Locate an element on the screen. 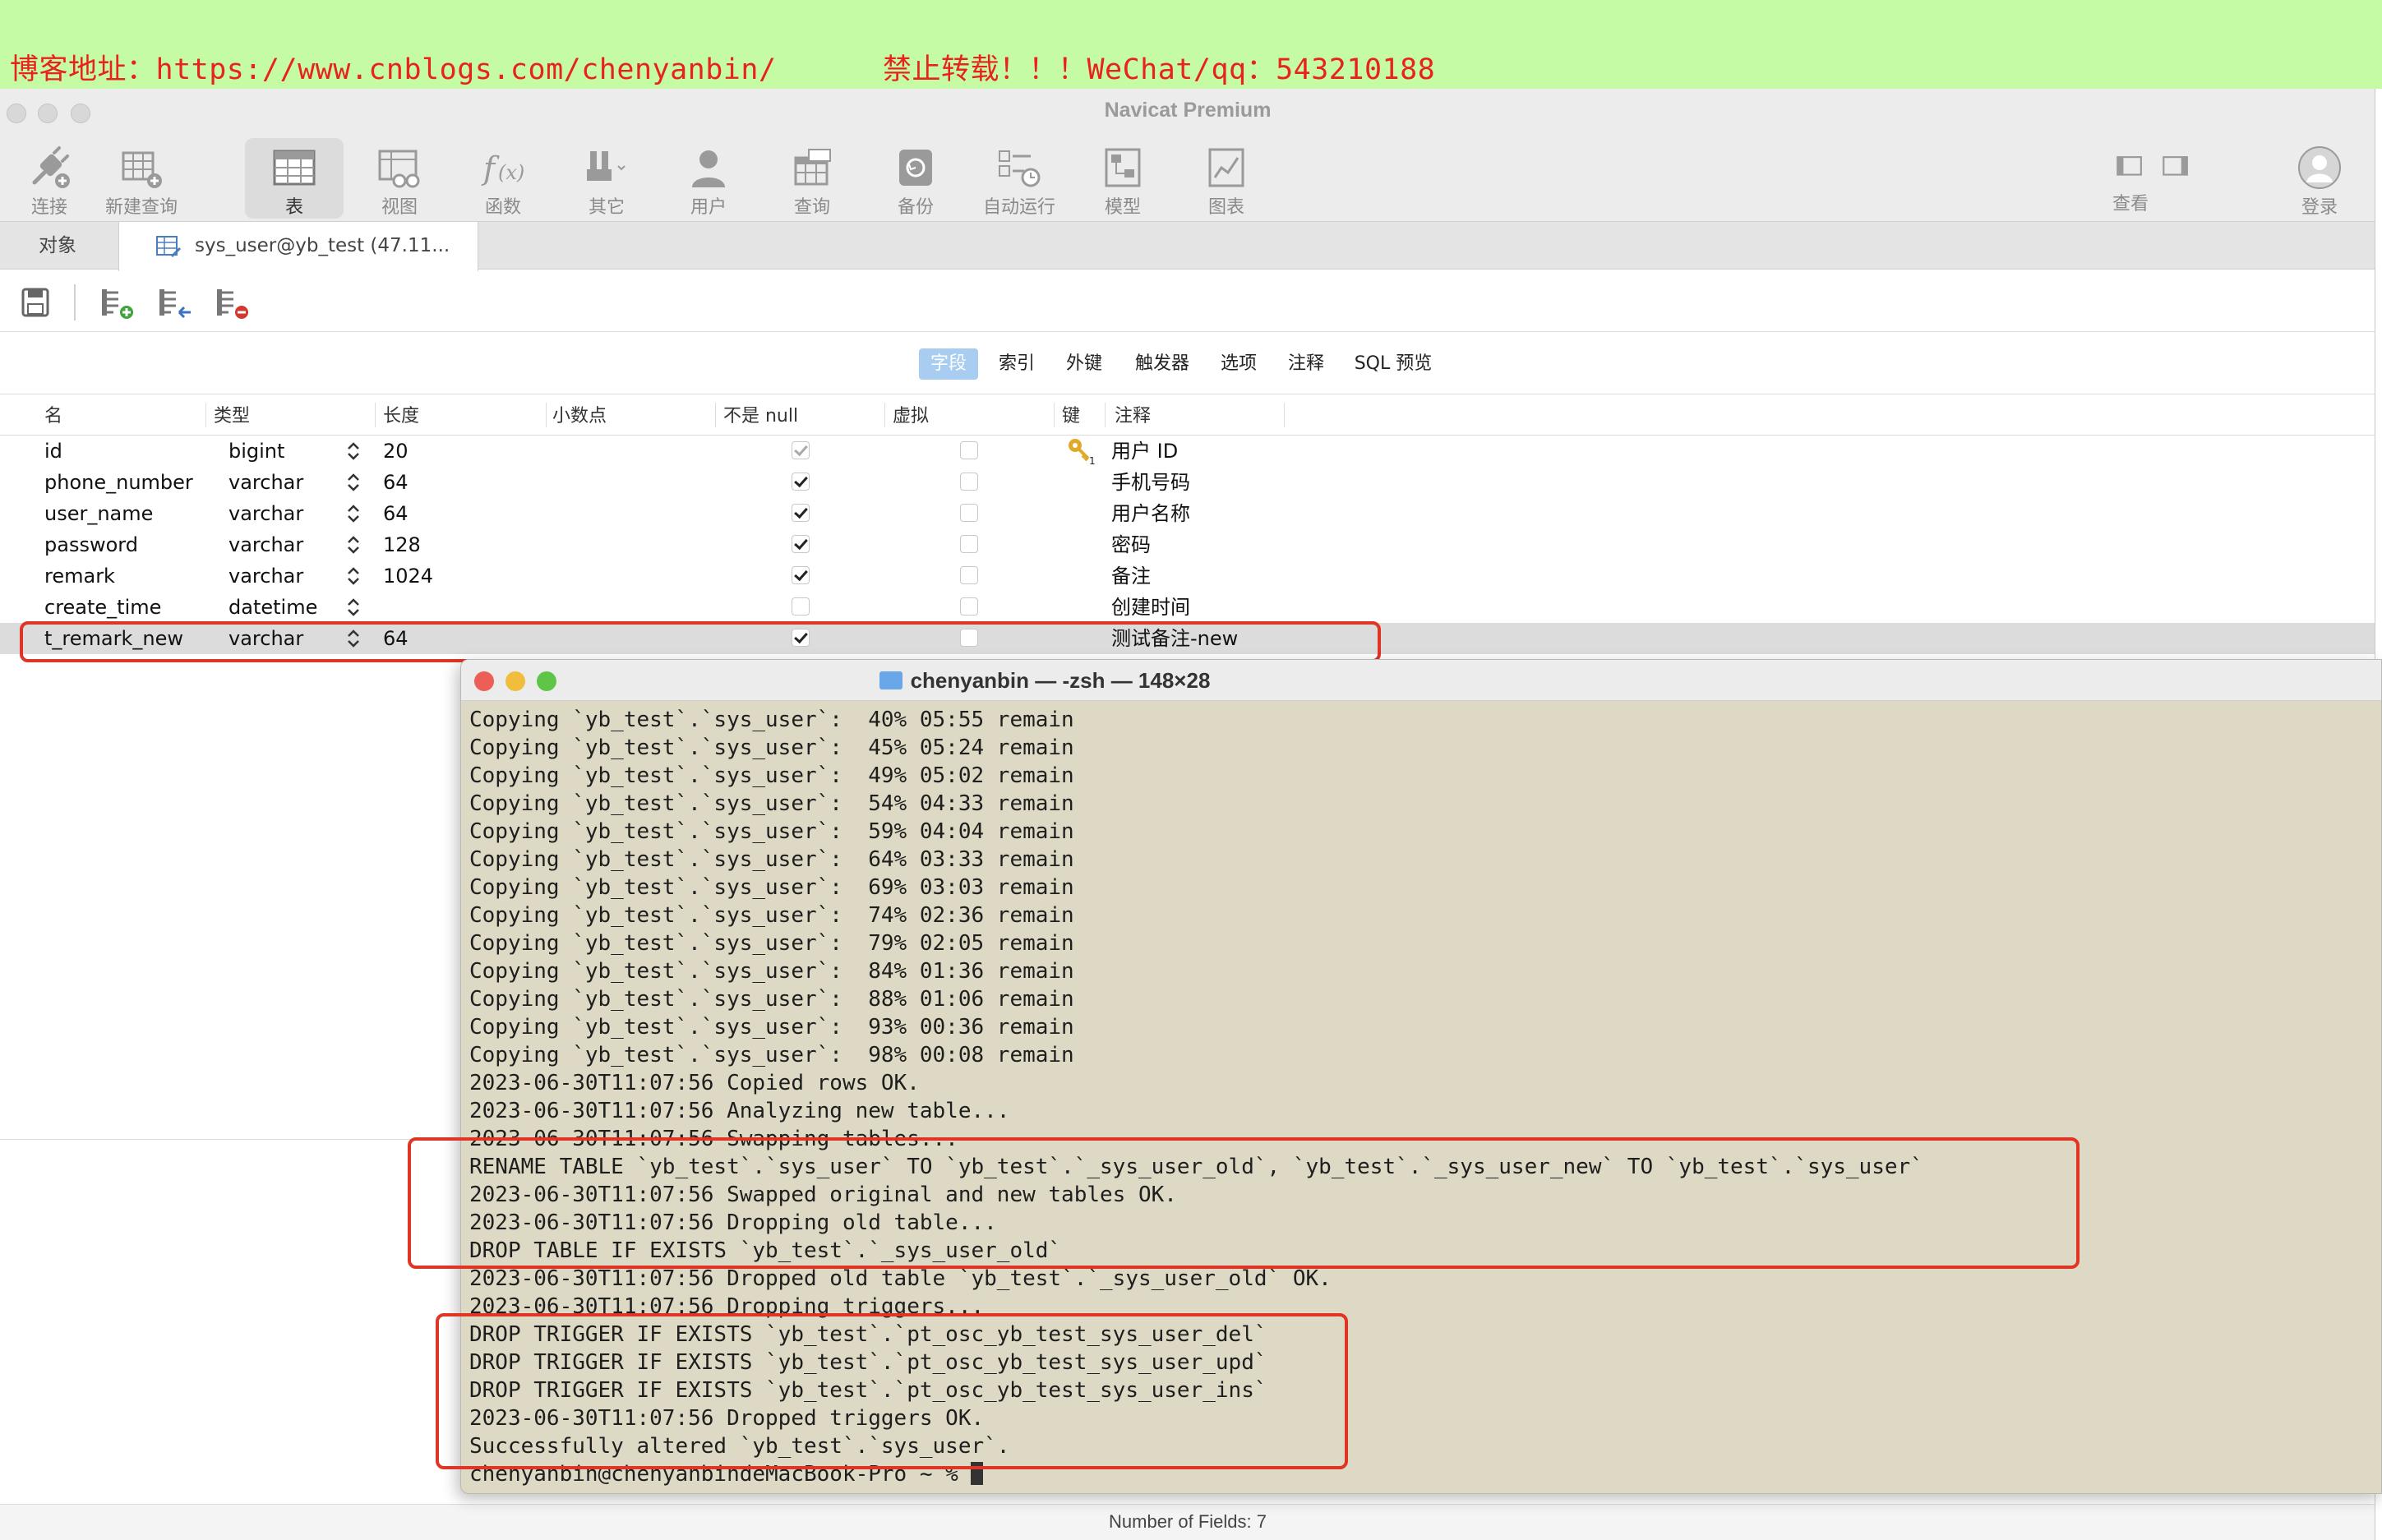  field-length: 128 is located at coordinates (402, 545).